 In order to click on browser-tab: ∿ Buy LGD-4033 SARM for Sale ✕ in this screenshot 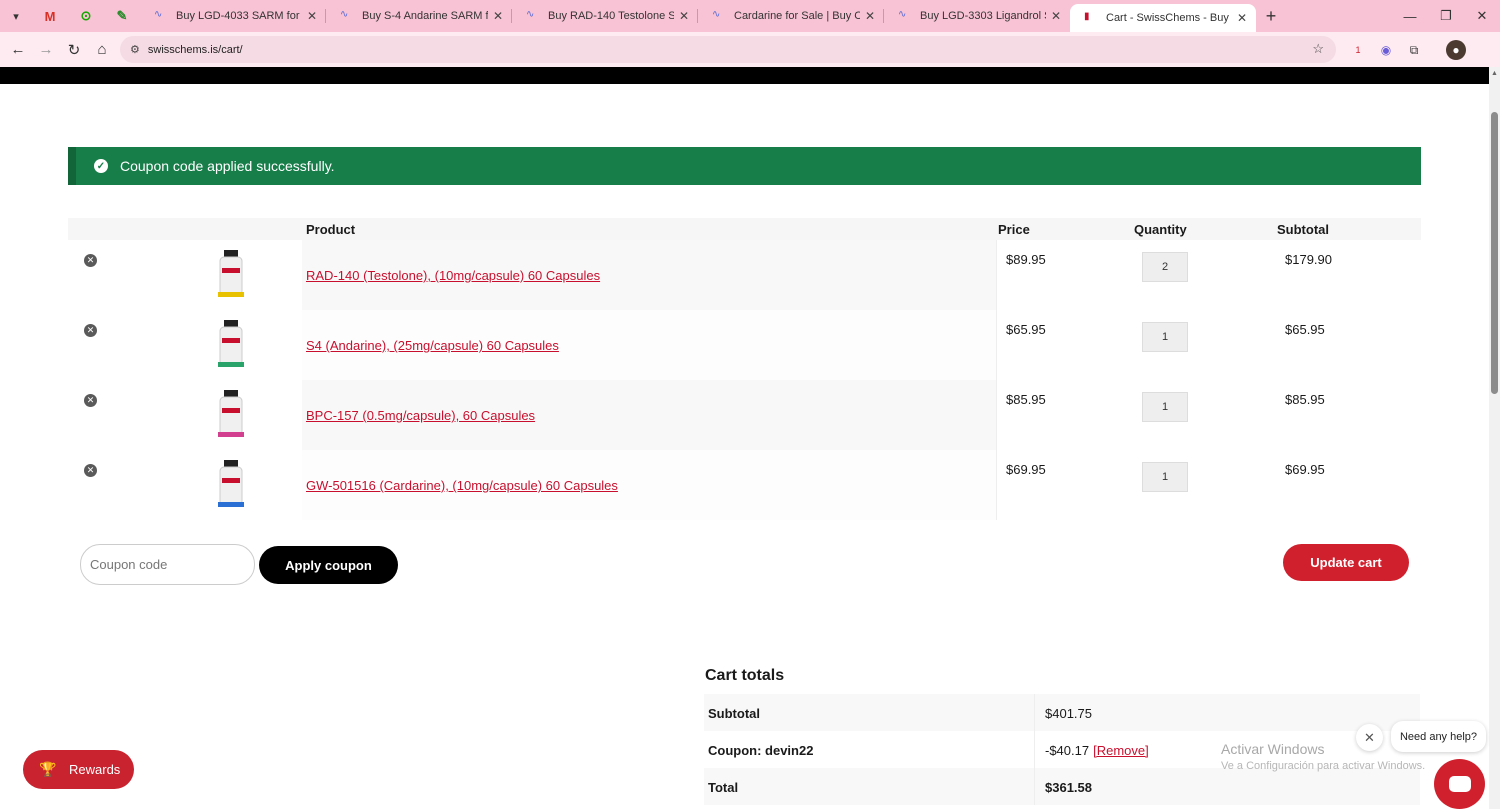, I will do `click(233, 16)`.